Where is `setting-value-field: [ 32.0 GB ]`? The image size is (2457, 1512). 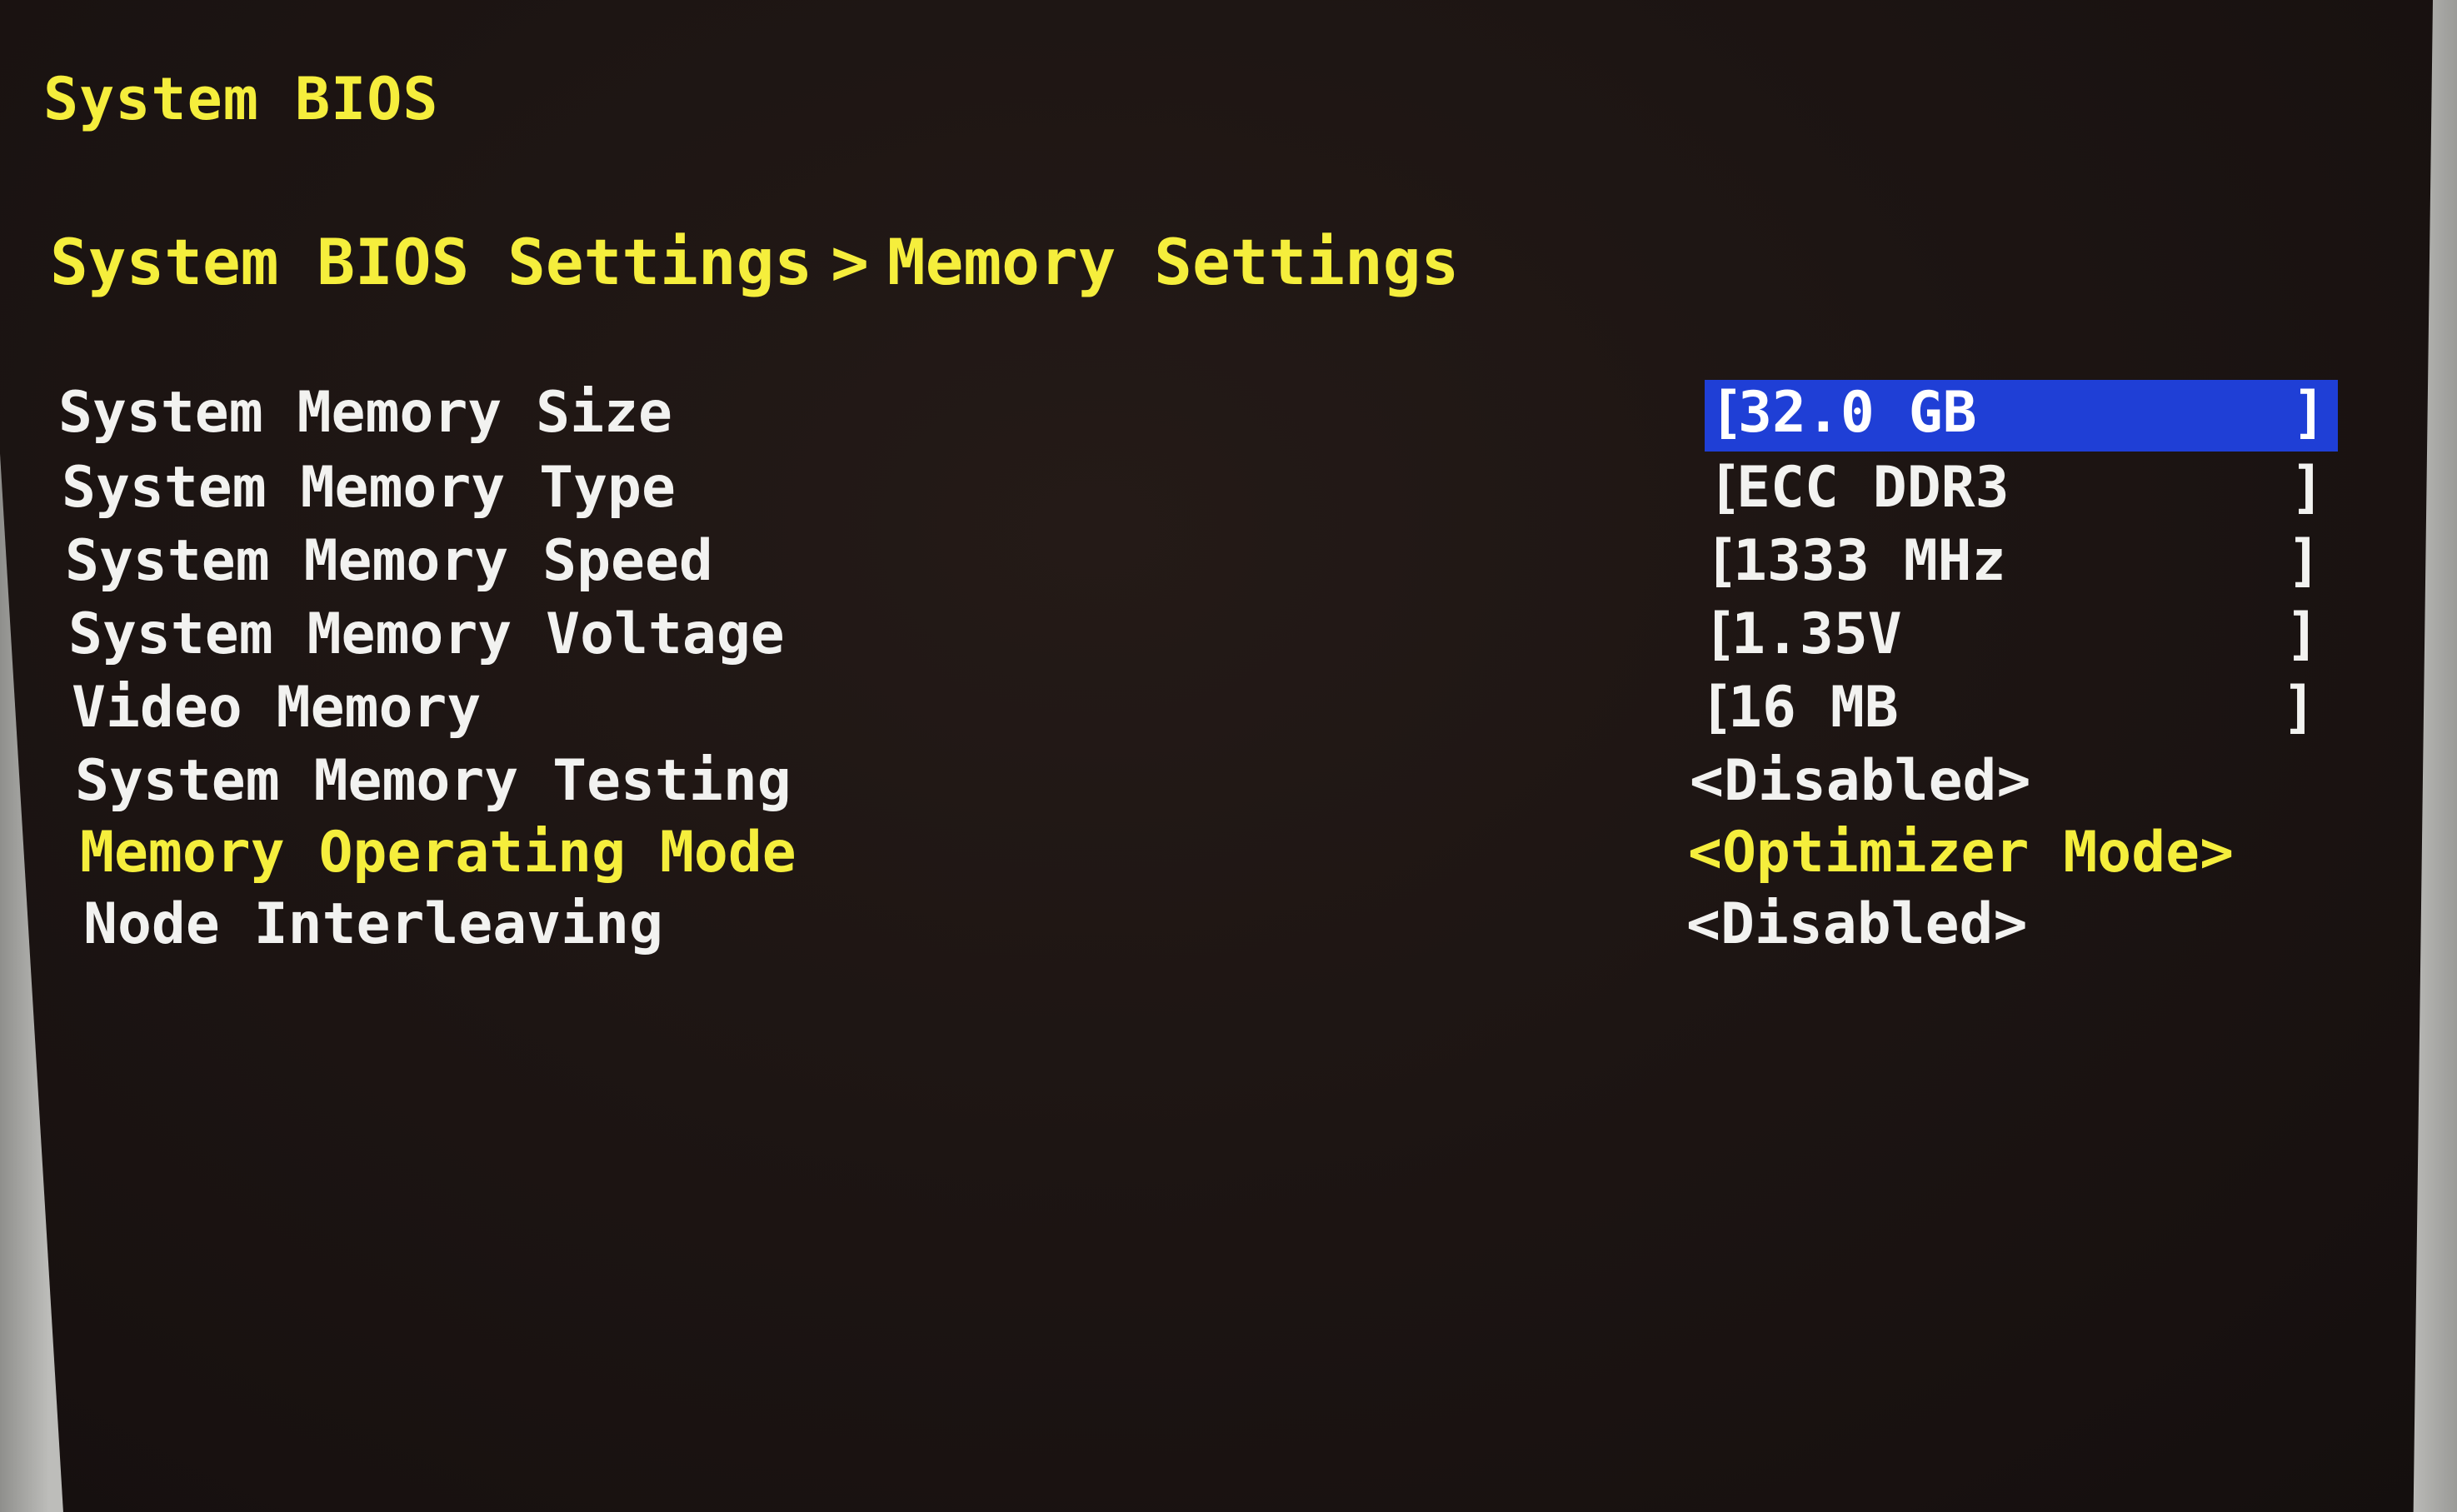 setting-value-field: [ 32.0 GB ] is located at coordinates (2021, 416).